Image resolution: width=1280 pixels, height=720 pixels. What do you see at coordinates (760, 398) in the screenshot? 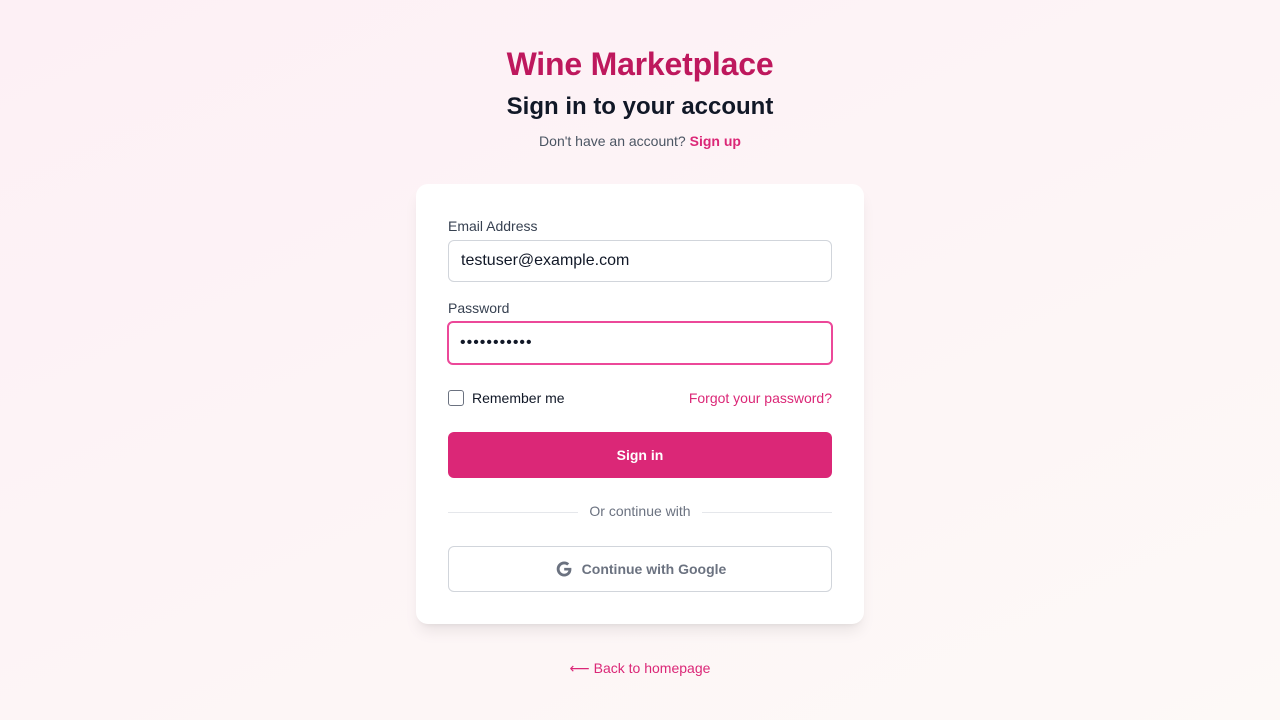
I see `forgot-password-link: Forgot your password?` at bounding box center [760, 398].